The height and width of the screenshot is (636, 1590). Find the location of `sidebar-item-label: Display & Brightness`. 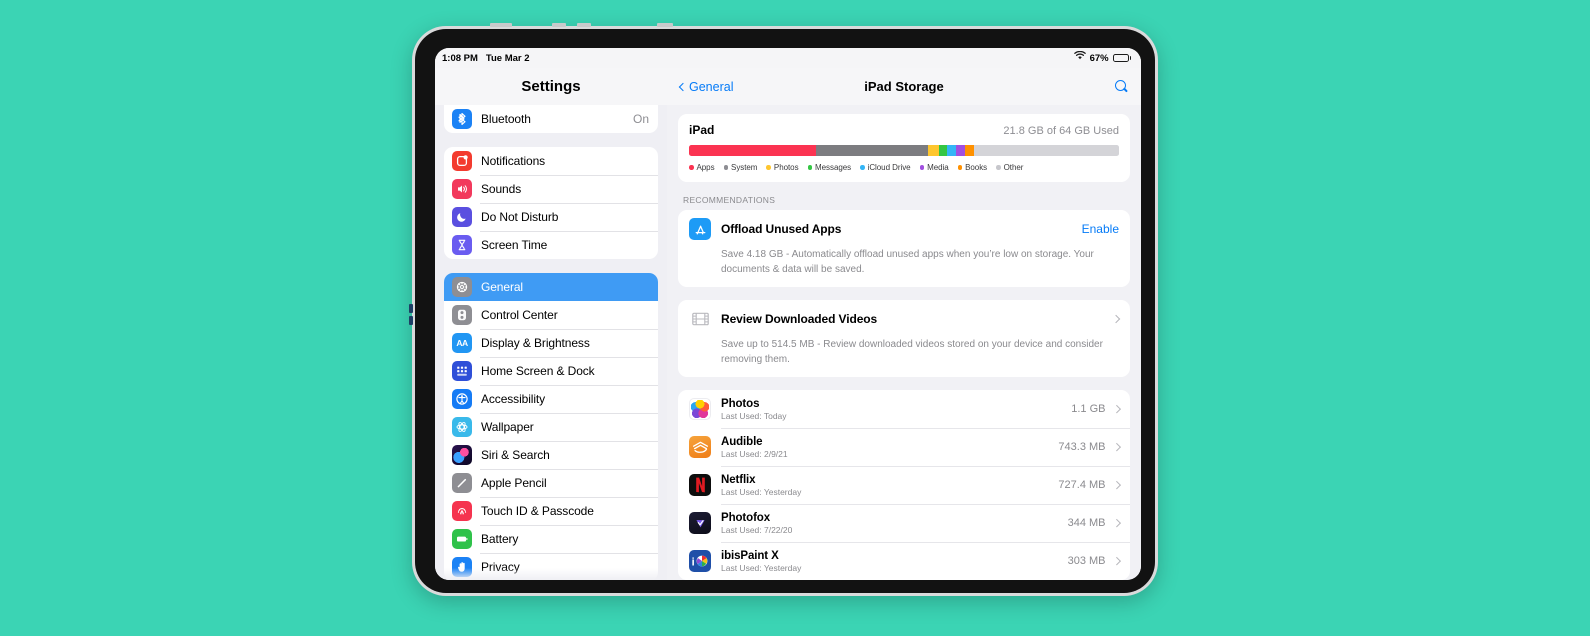

sidebar-item-label: Display & Brightness is located at coordinates (535, 343).